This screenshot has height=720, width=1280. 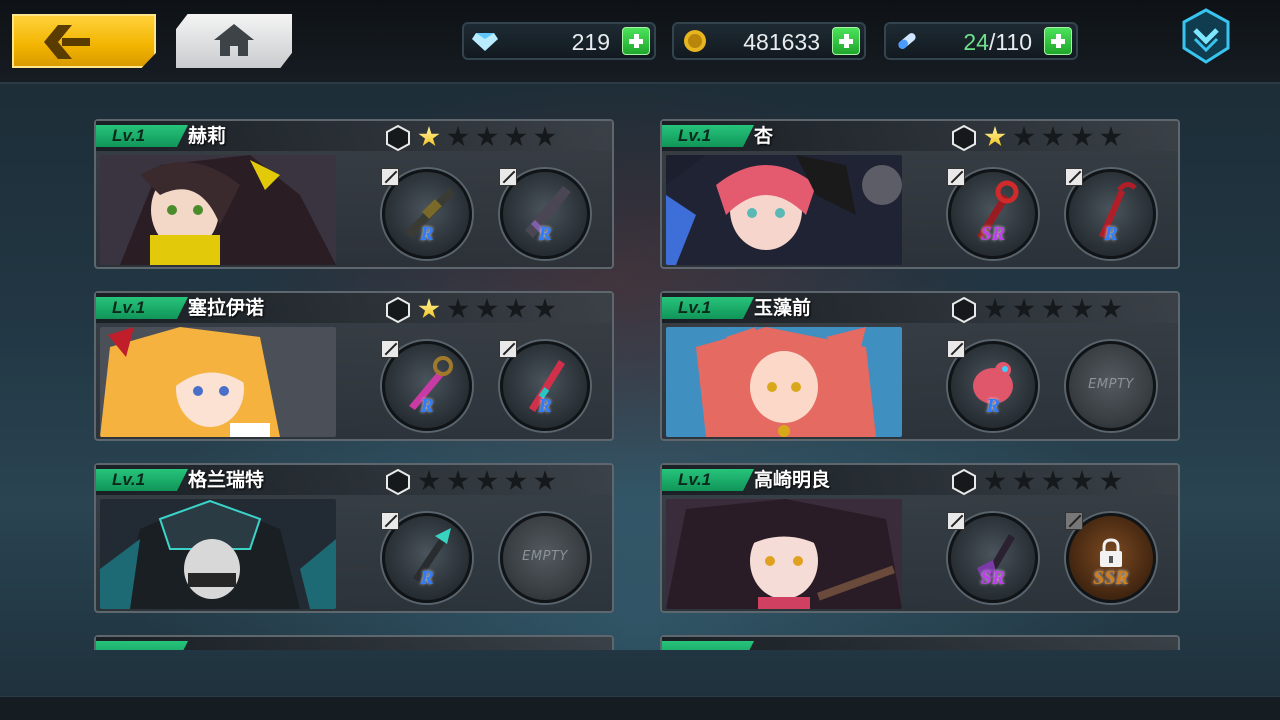 What do you see at coordinates (1058, 41) in the screenshot?
I see `add-stamina-button` at bounding box center [1058, 41].